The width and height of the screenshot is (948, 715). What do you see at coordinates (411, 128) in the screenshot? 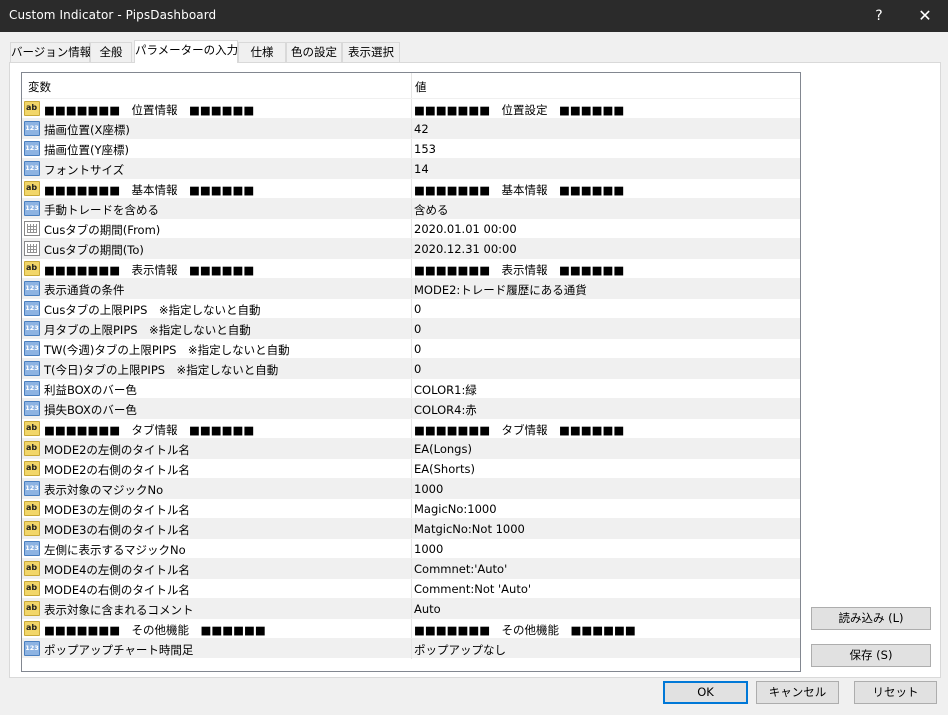
I see `table-row: 123 描画位置(X座標) 42` at bounding box center [411, 128].